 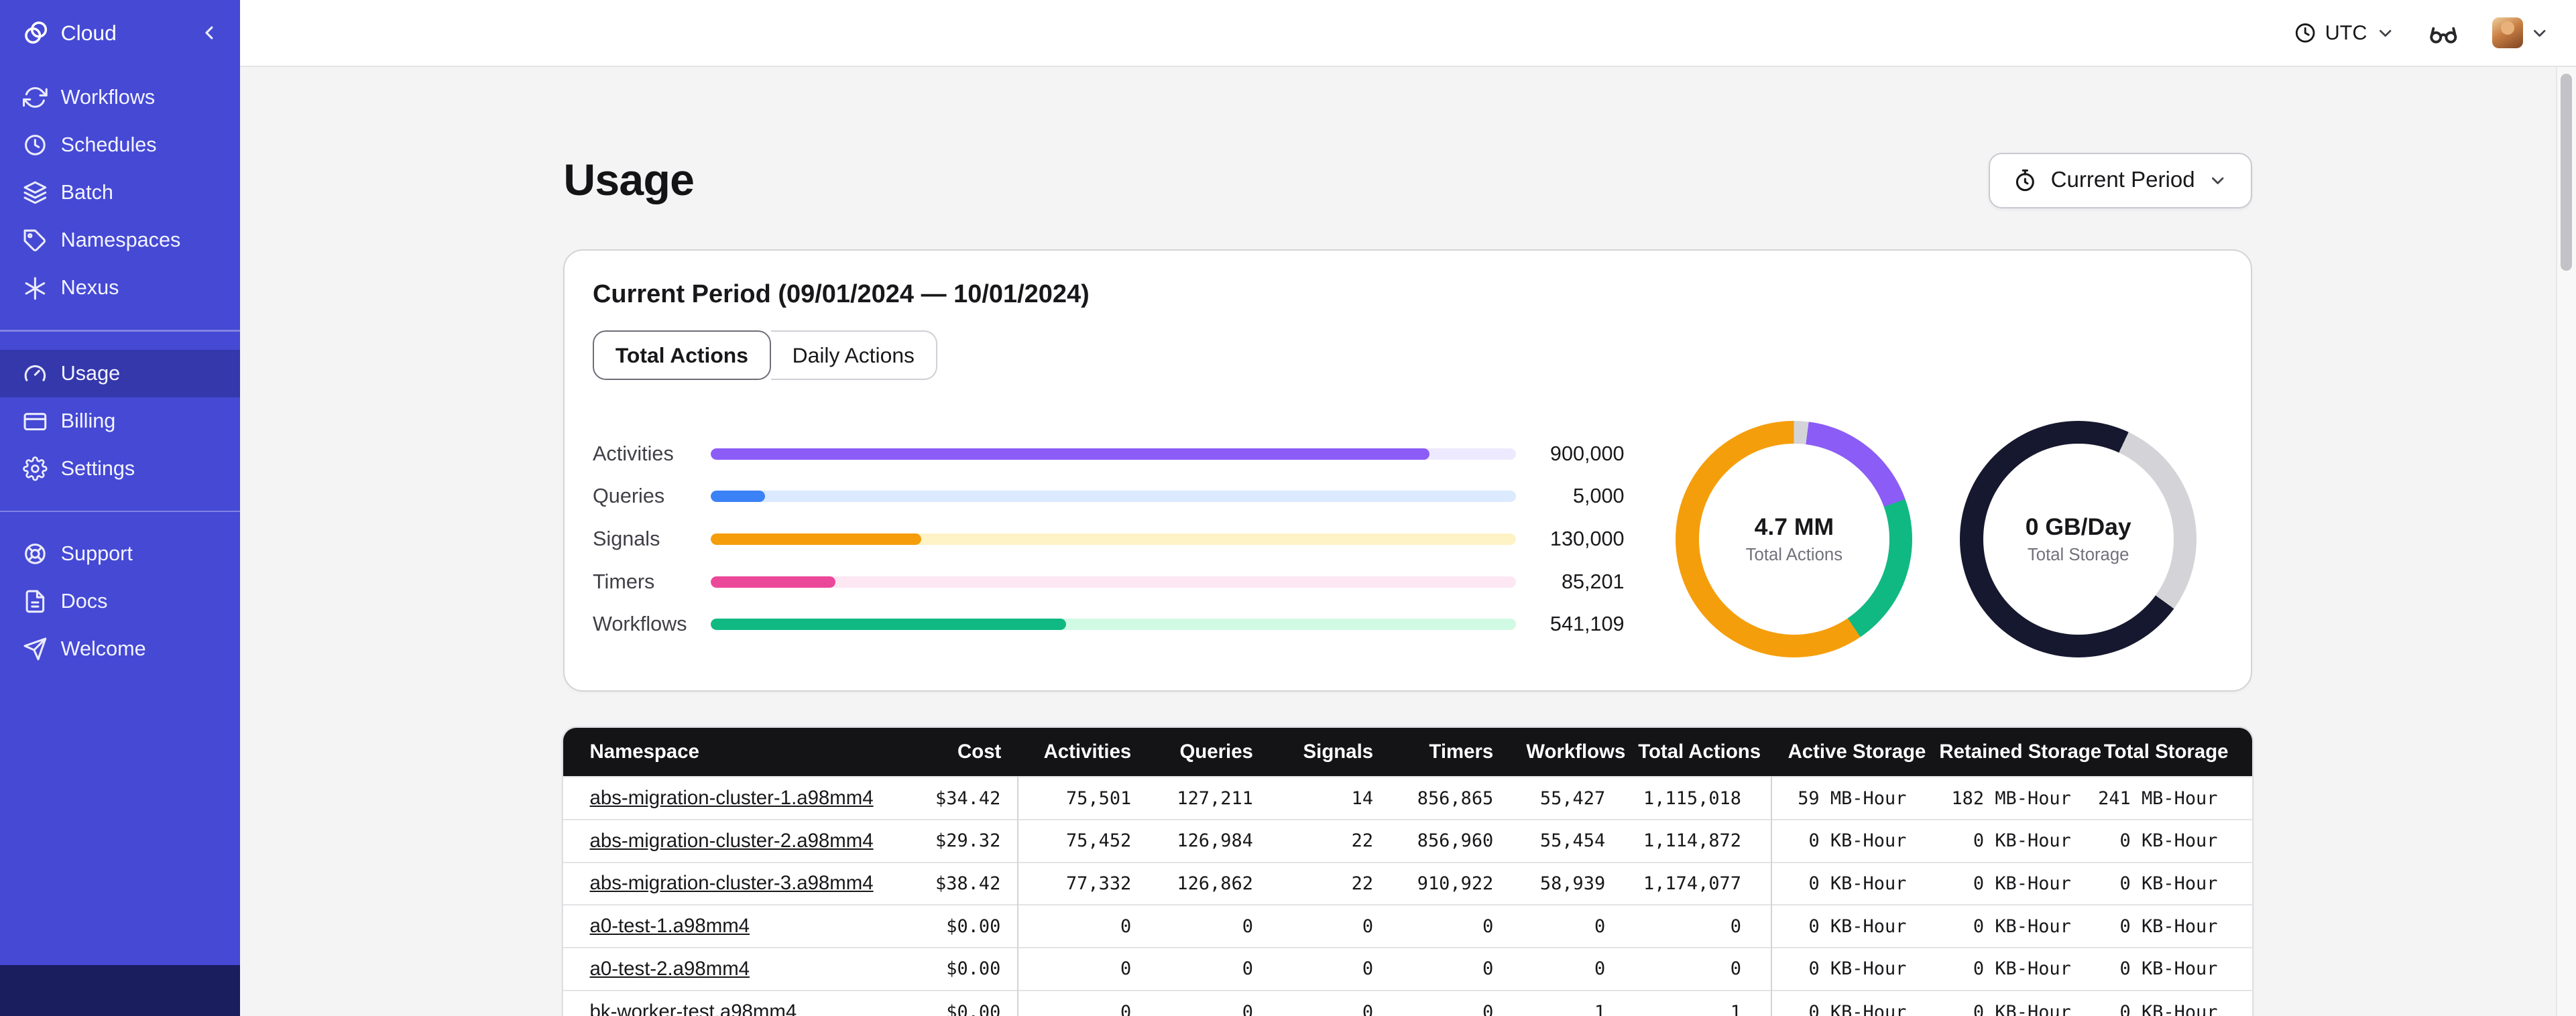 I want to click on namespace-cell: bk-worker-test.a98mm4, so click(x=733, y=1003).